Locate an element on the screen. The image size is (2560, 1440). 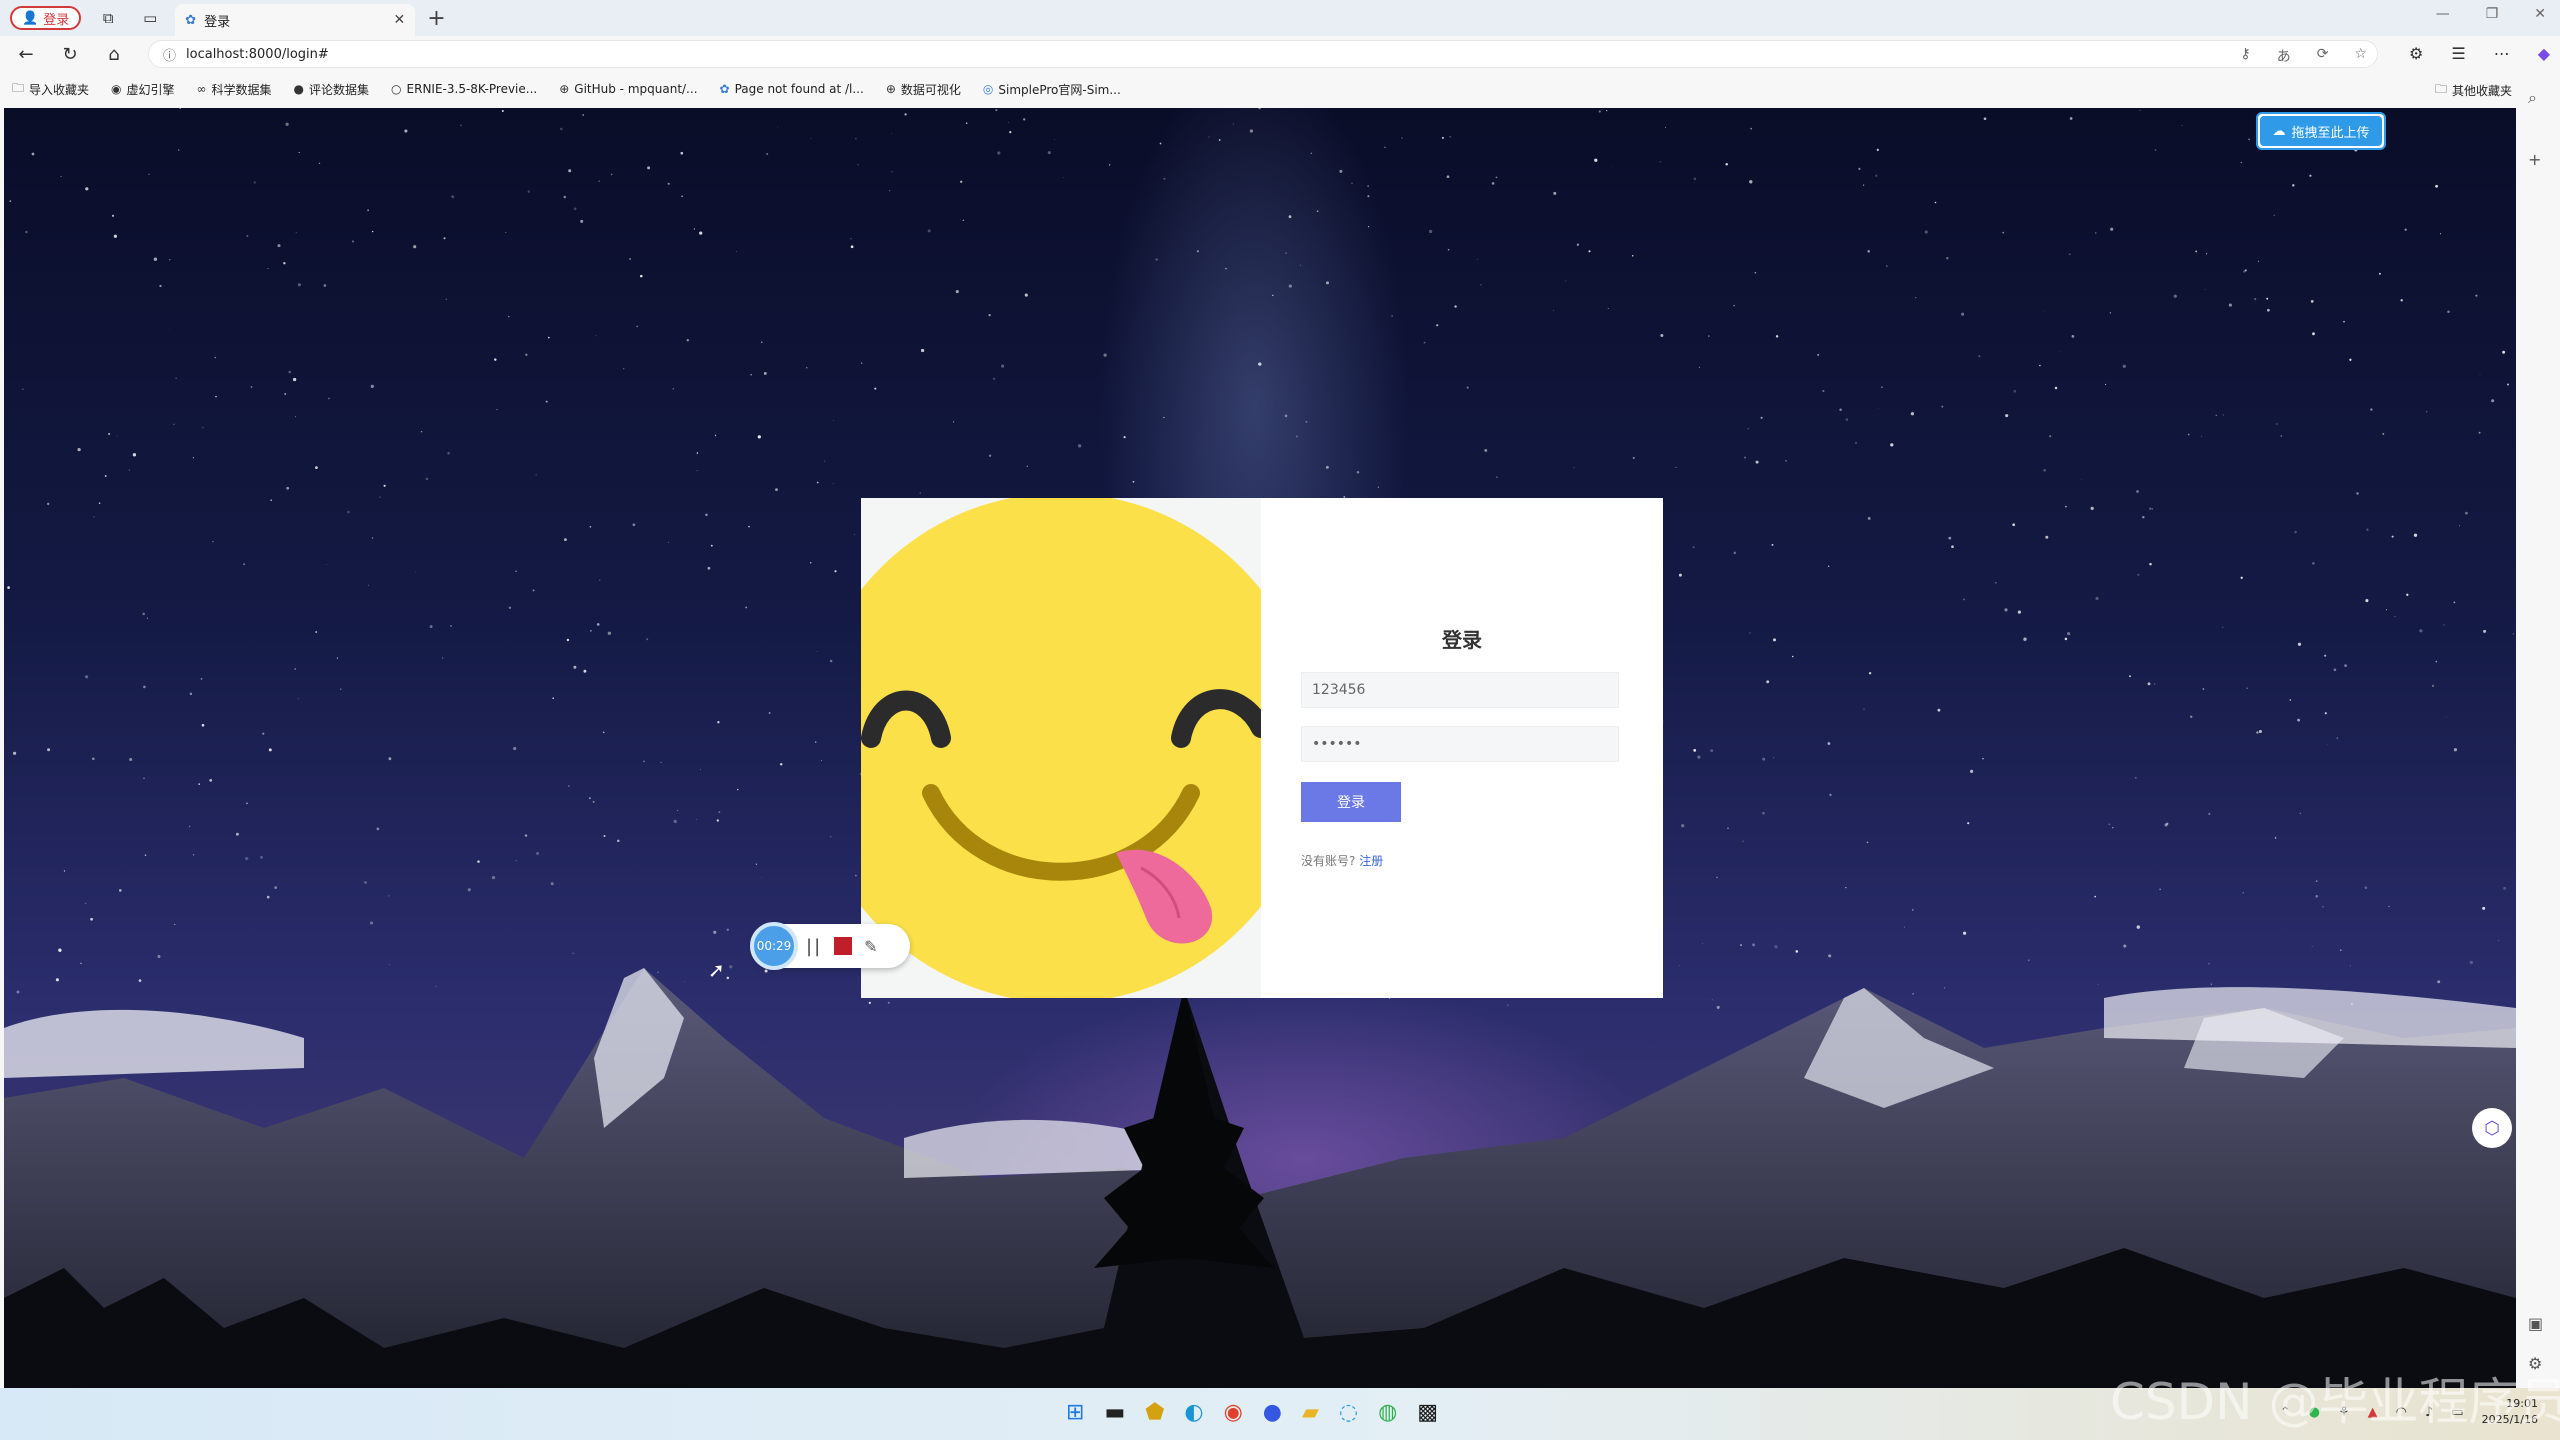
login-button: 登录 is located at coordinates (1351, 802).